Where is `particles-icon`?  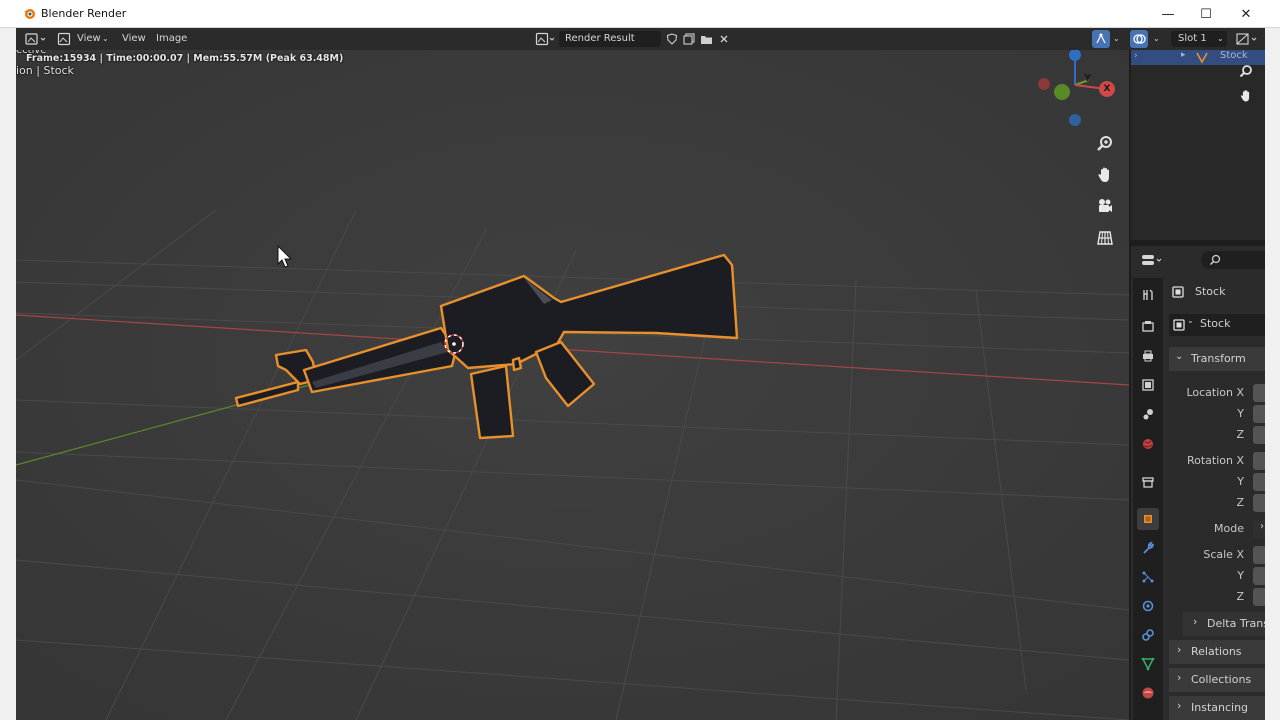
particles-icon is located at coordinates (1148, 577).